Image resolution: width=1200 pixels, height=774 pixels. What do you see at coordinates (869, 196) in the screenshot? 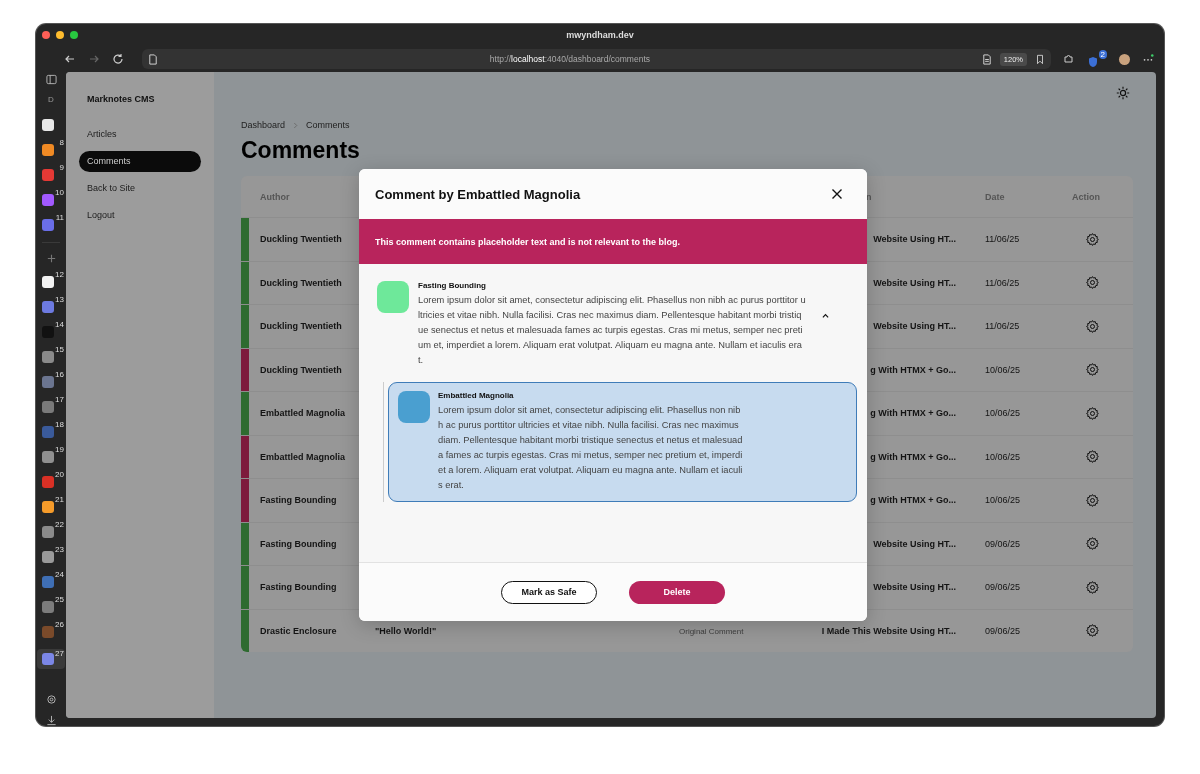
I see `column-header: n` at bounding box center [869, 196].